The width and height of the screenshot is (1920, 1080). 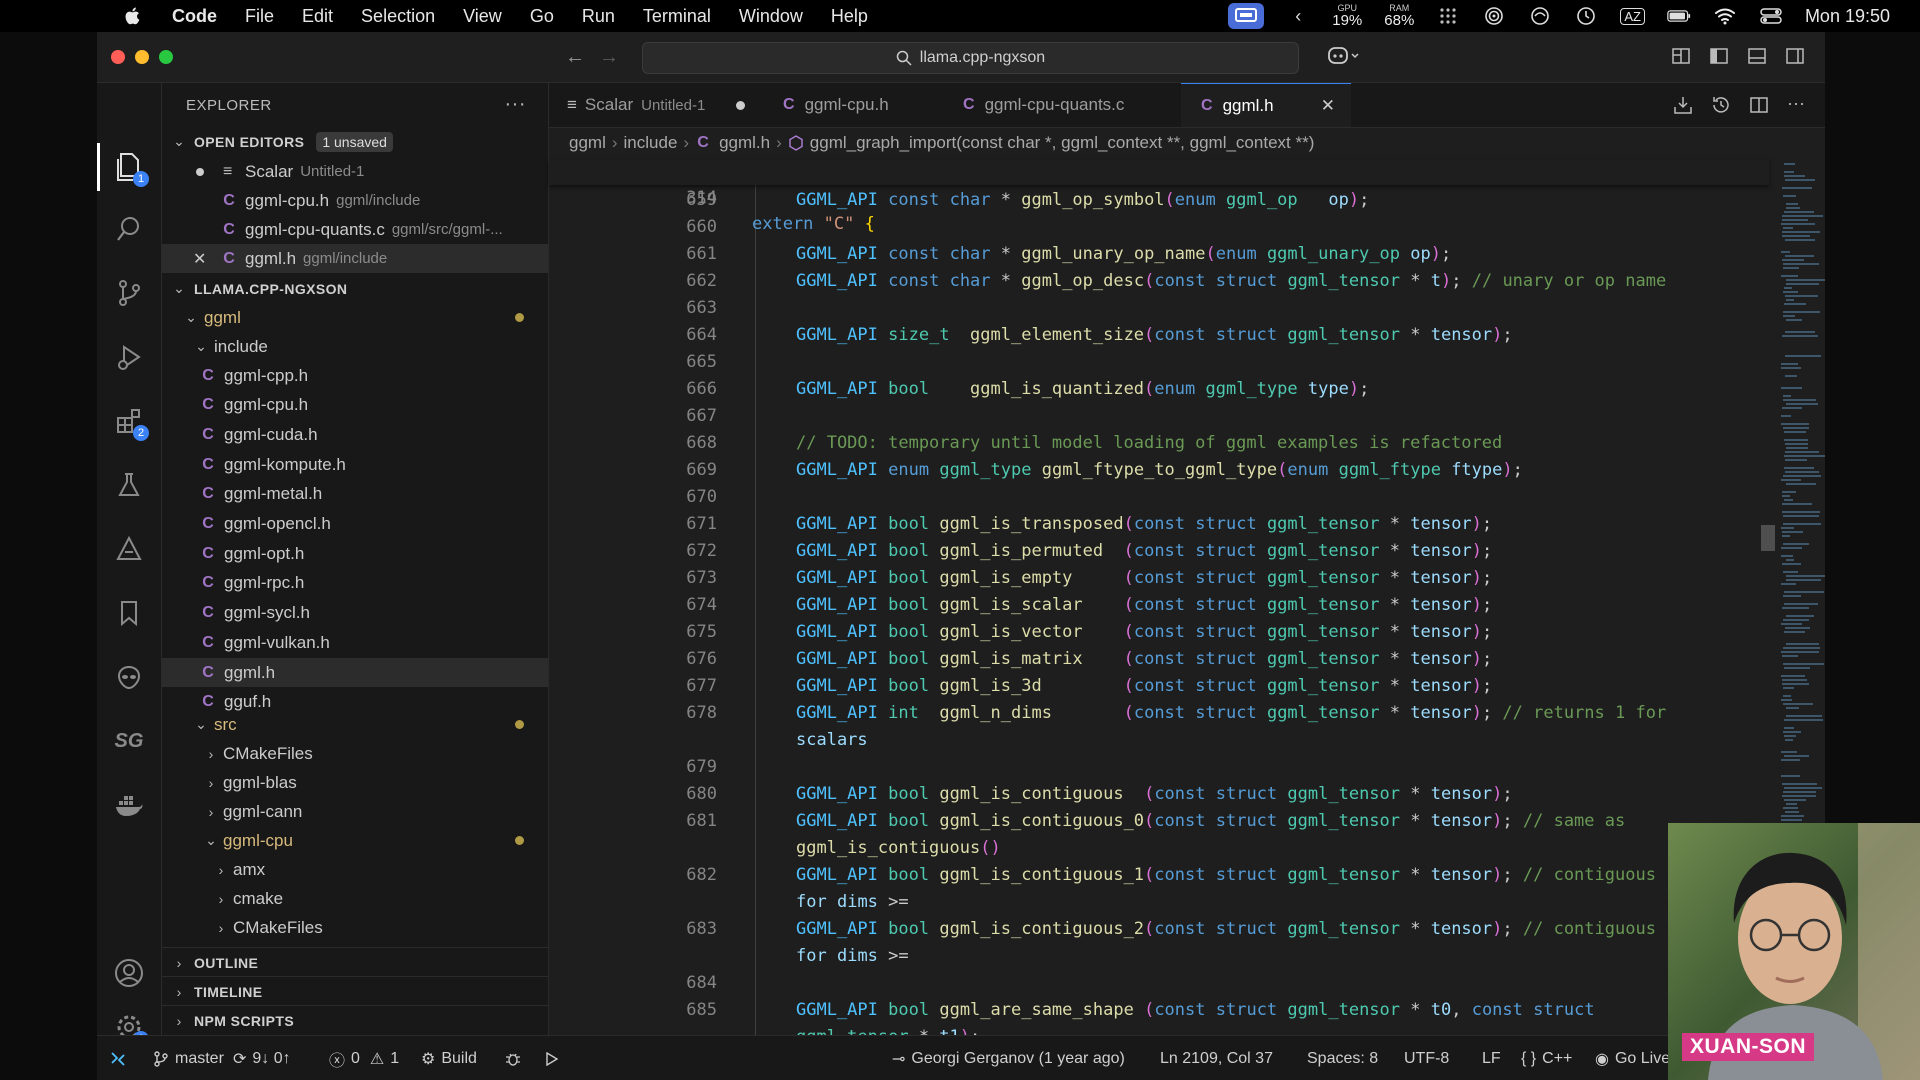 I want to click on control-center-icon, so click(x=1771, y=16).